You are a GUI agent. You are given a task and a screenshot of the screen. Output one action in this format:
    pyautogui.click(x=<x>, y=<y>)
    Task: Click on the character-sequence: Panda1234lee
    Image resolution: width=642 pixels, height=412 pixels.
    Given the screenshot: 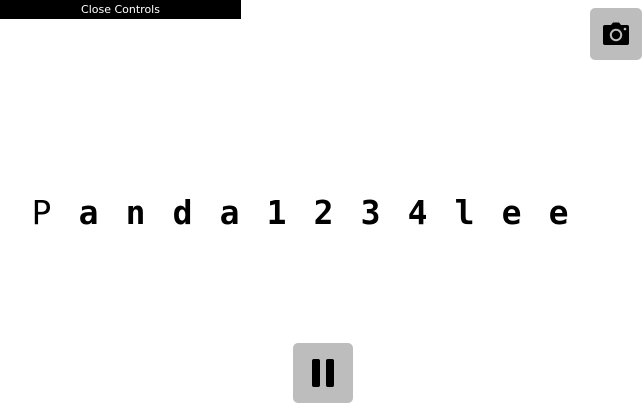 What is the action you would take?
    pyautogui.click(x=298, y=213)
    